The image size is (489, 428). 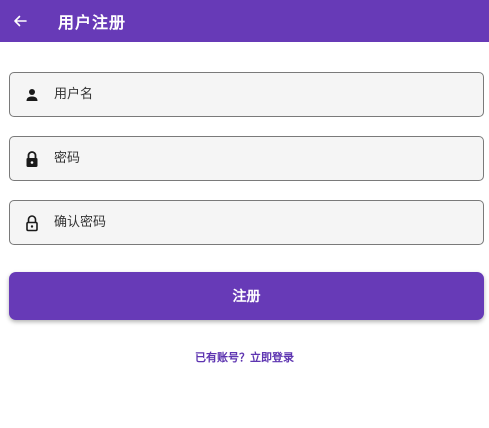 I want to click on app-bar: 用户注册, so click(x=244, y=21).